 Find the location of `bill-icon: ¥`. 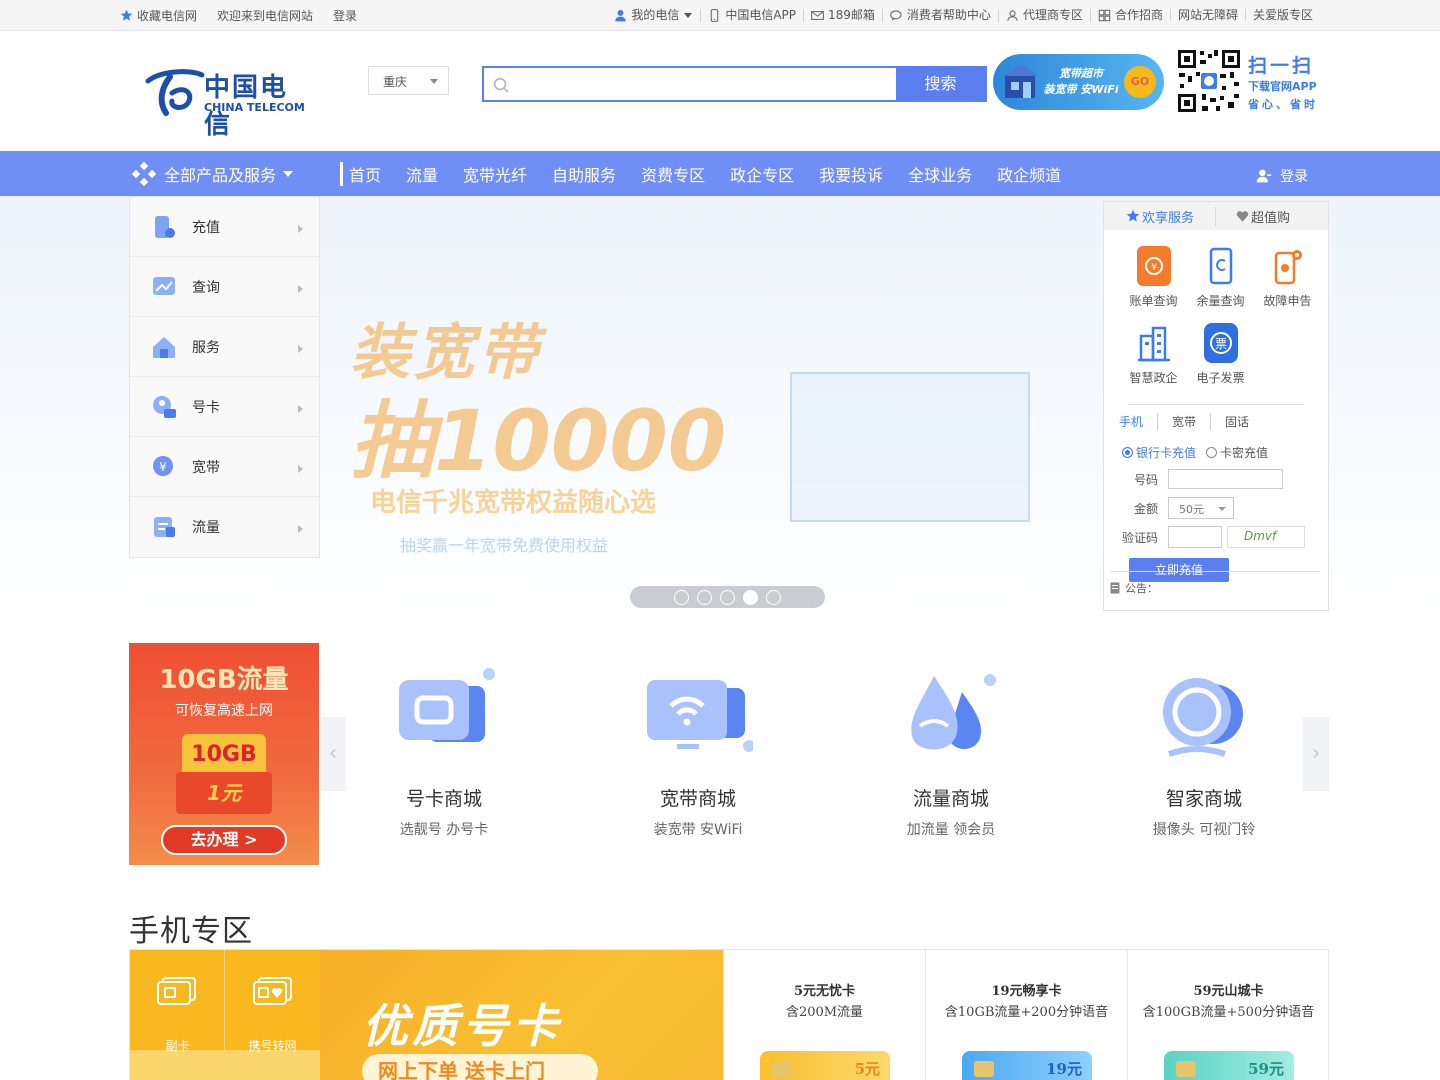

bill-icon: ¥ is located at coordinates (1153, 266).